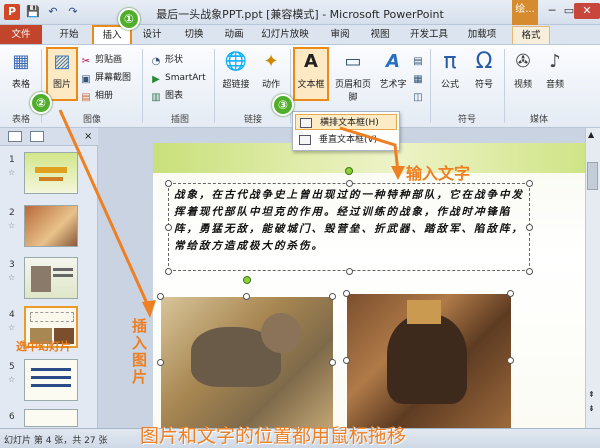 The height and width of the screenshot is (448, 600). Describe the element at coordinates (369, 149) in the screenshot. I see `arrow-enter-text` at that location.